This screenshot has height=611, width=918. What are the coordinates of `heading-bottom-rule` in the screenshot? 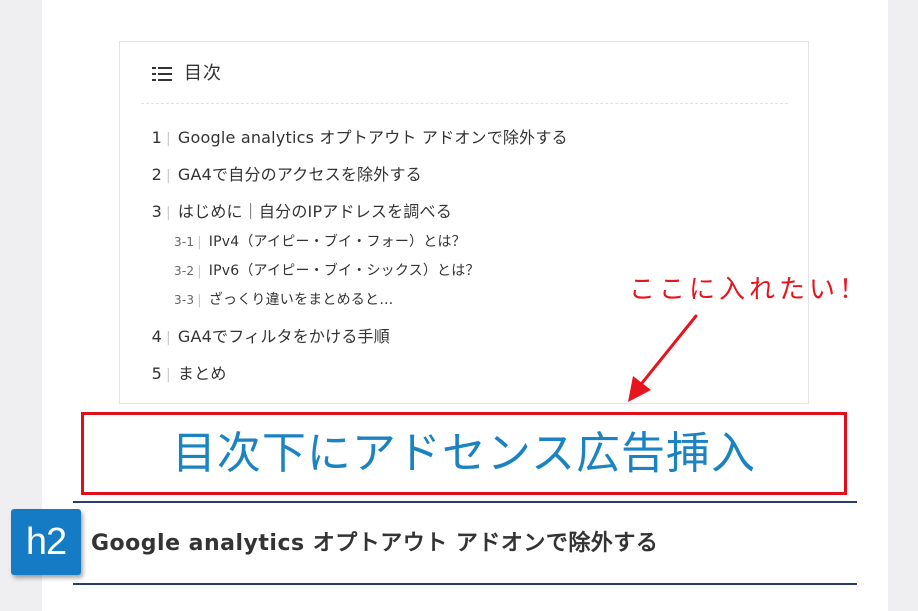 It's located at (465, 584).